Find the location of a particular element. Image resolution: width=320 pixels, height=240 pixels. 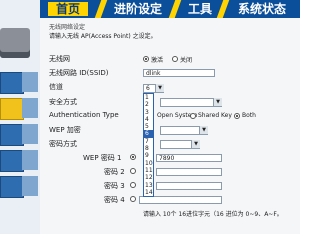

auth-shared-label: Shared Key is located at coordinates (215, 115).